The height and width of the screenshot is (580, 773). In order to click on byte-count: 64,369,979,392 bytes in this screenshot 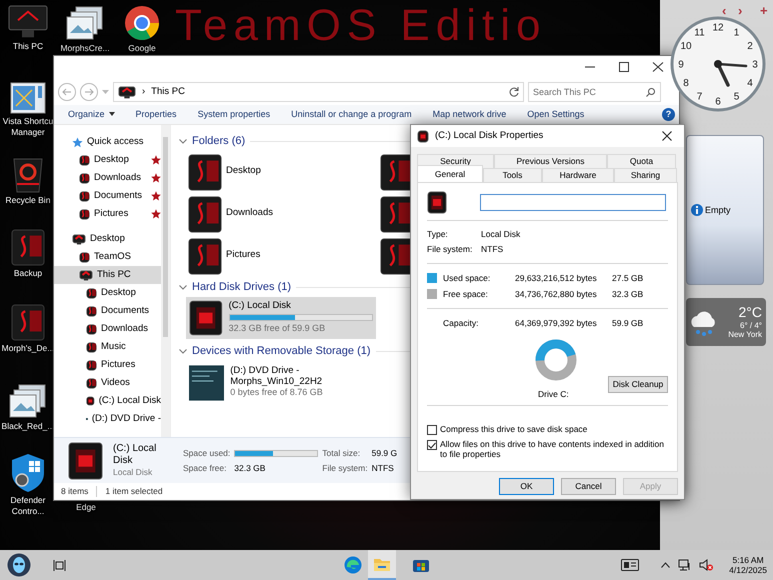, I will do `click(556, 323)`.